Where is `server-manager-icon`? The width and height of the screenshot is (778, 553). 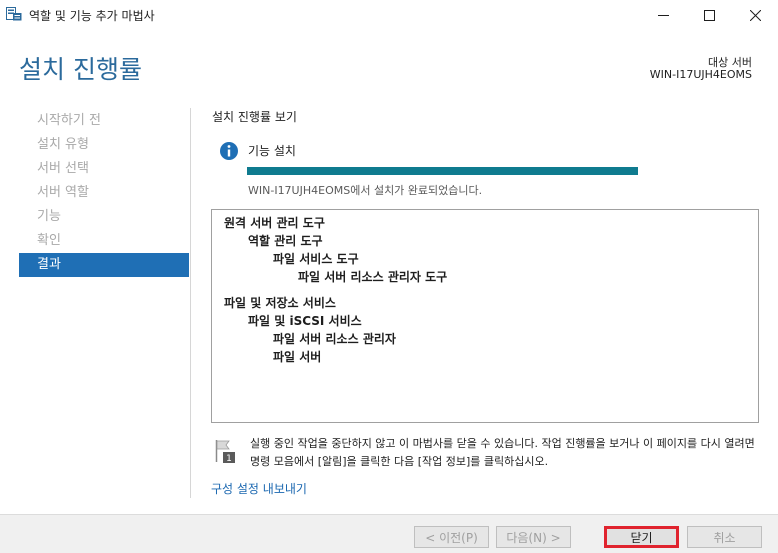
server-manager-icon is located at coordinates (14, 14).